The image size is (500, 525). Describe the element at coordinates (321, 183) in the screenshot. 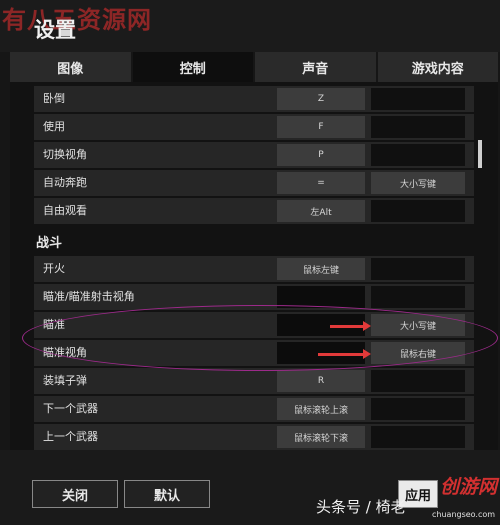

I see `primary-key-slot: =` at that location.